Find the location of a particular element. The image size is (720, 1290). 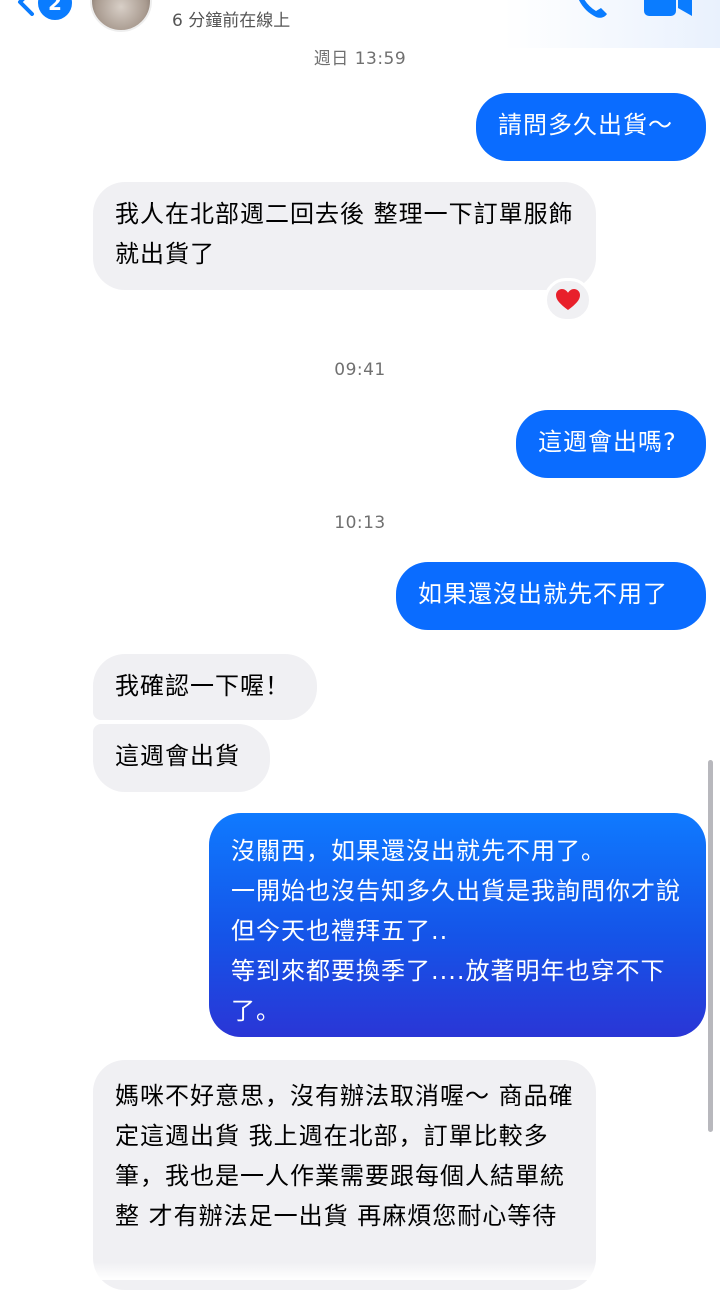

bottom-fade is located at coordinates (360, 1271).